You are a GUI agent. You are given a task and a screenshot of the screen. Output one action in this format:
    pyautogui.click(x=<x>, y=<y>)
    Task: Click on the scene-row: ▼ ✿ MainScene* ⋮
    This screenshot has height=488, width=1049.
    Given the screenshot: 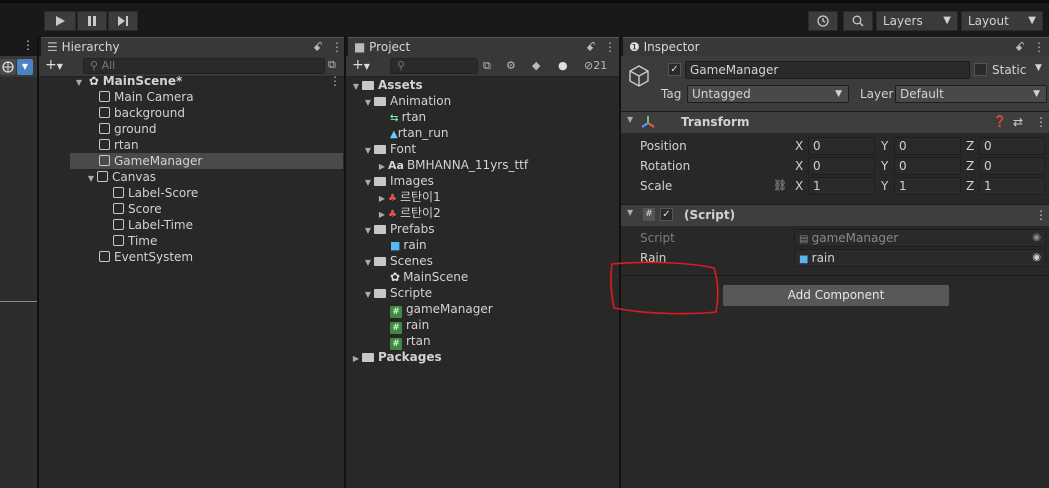 What is the action you would take?
    pyautogui.click(x=208, y=81)
    